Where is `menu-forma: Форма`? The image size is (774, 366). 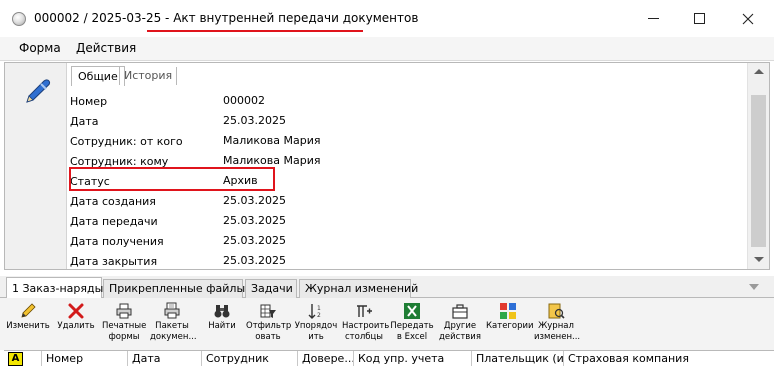 menu-forma: Форма is located at coordinates (40, 48).